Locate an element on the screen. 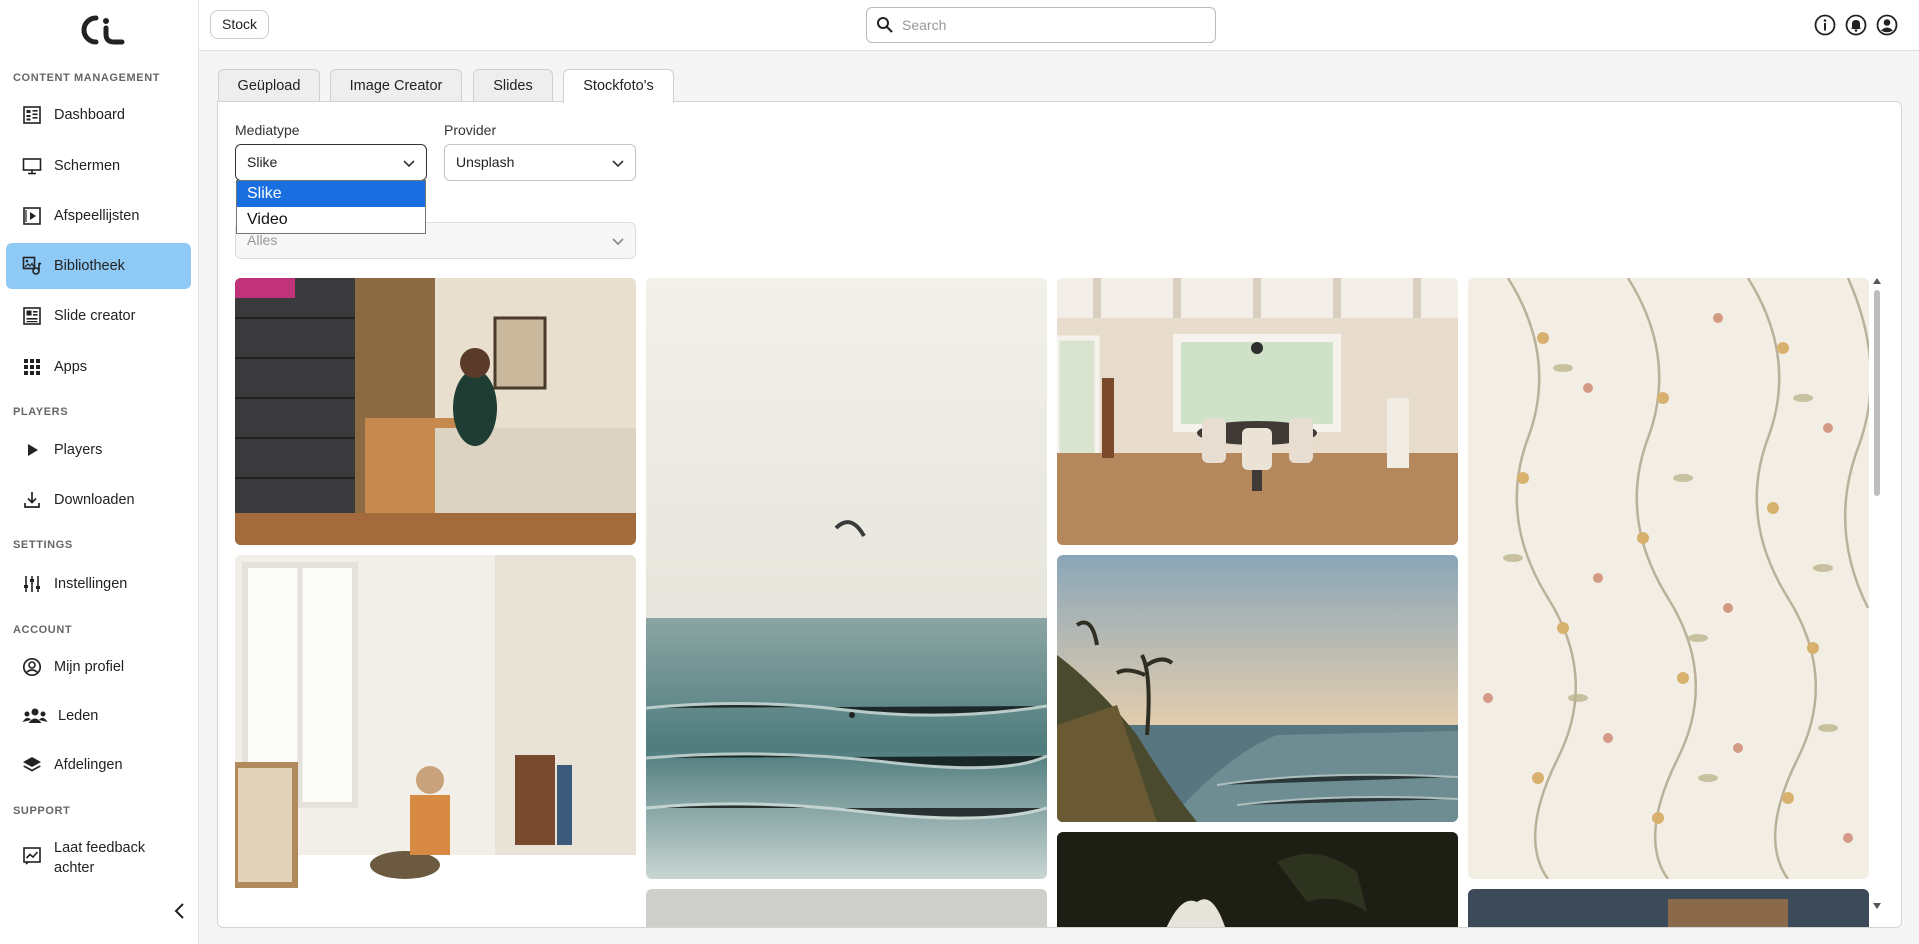 This screenshot has width=1919, height=944. sidebar-item-label: Mijn profiel is located at coordinates (89, 667).